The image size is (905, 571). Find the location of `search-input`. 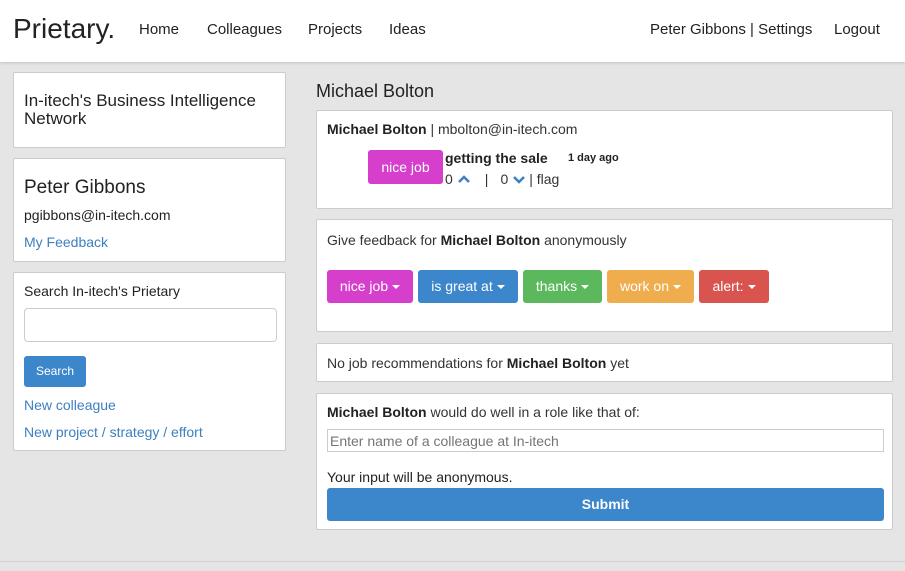

search-input is located at coordinates (150, 325).